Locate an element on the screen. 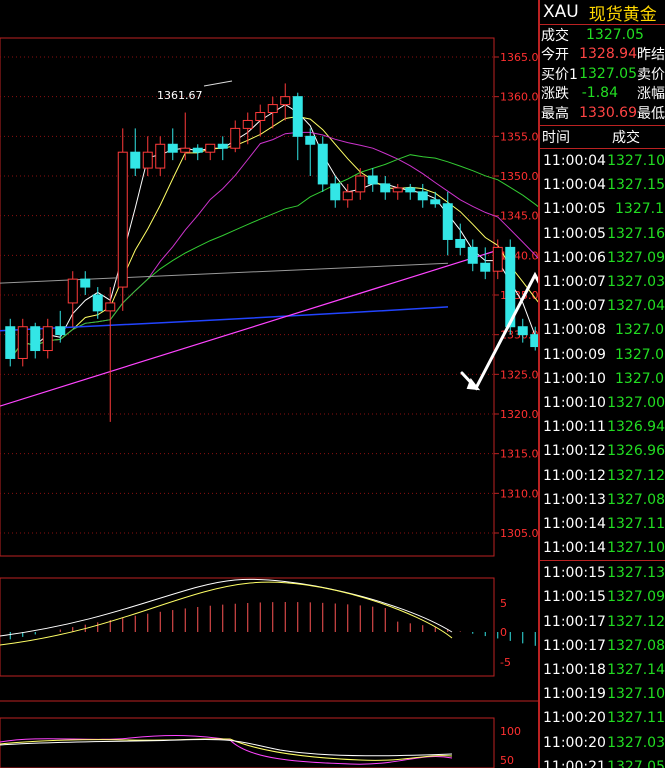 This screenshot has width=665, height=768. tick-price: 1327.0 is located at coordinates (639, 330).